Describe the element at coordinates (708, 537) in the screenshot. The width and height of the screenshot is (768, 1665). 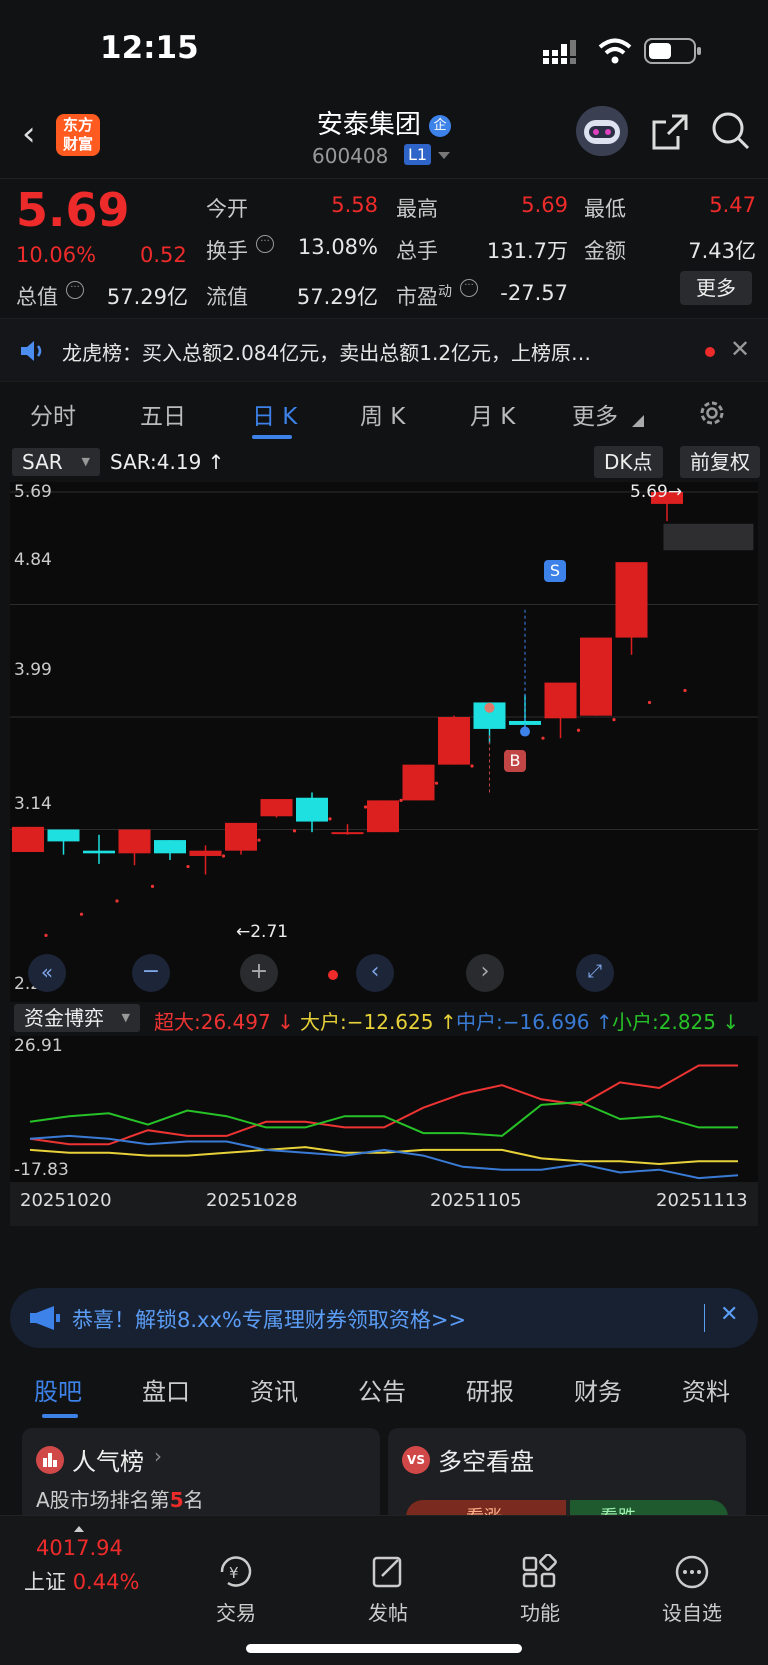
I see `price-band` at that location.